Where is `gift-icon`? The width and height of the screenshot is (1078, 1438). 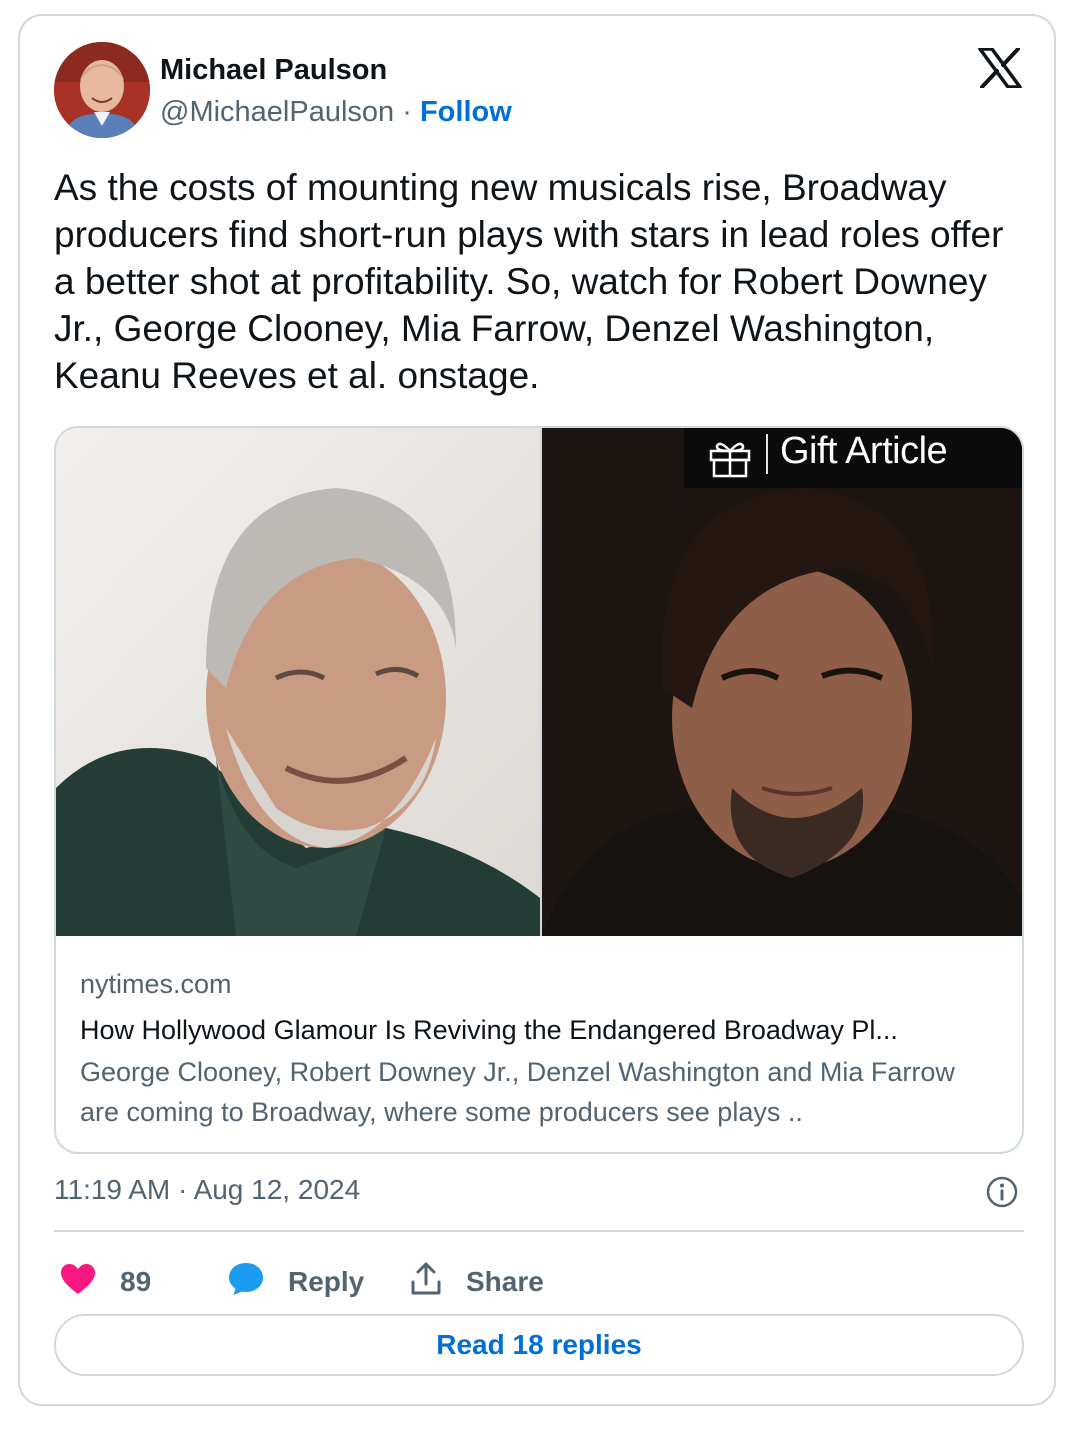 gift-icon is located at coordinates (730, 458).